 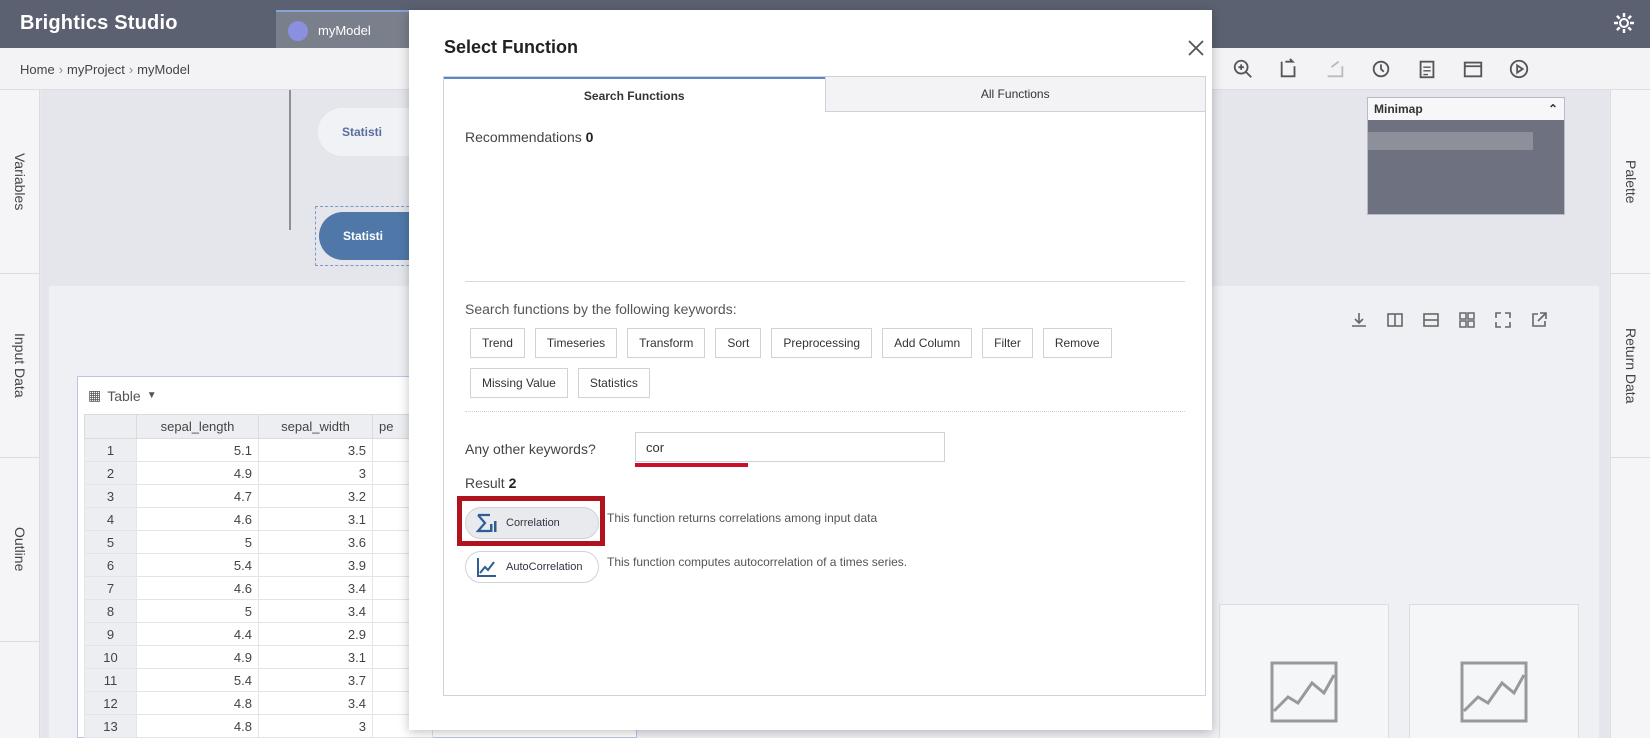 What do you see at coordinates (531, 521) in the screenshot?
I see `highlight-annotation` at bounding box center [531, 521].